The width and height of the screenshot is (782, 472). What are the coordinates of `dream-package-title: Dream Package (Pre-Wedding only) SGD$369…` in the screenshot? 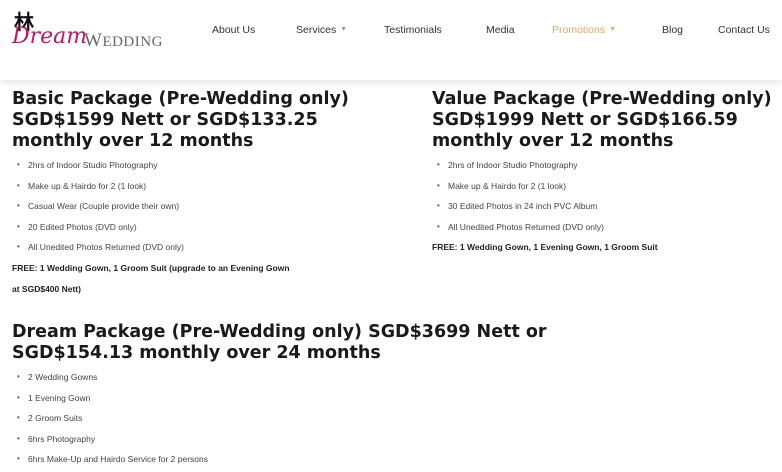 It's located at (279, 342).